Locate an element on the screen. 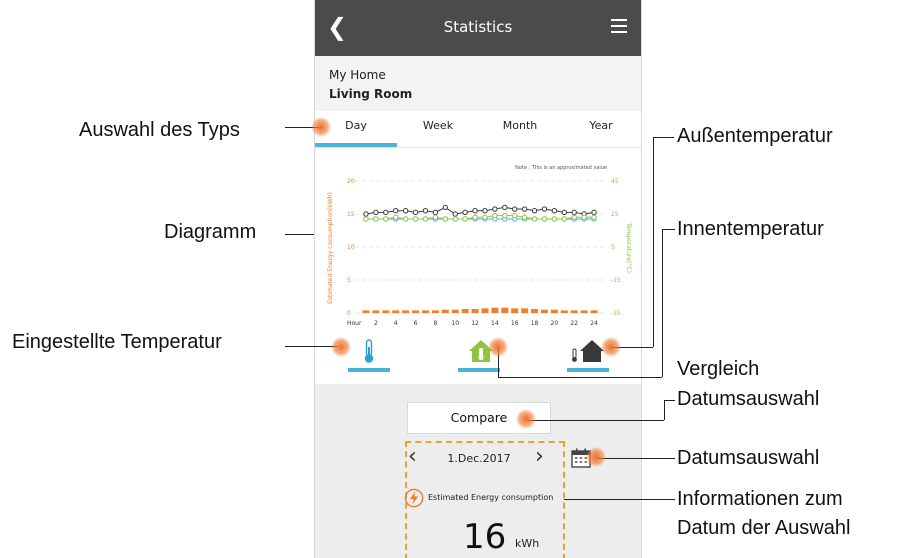  tab-week: Week is located at coordinates (438, 129).